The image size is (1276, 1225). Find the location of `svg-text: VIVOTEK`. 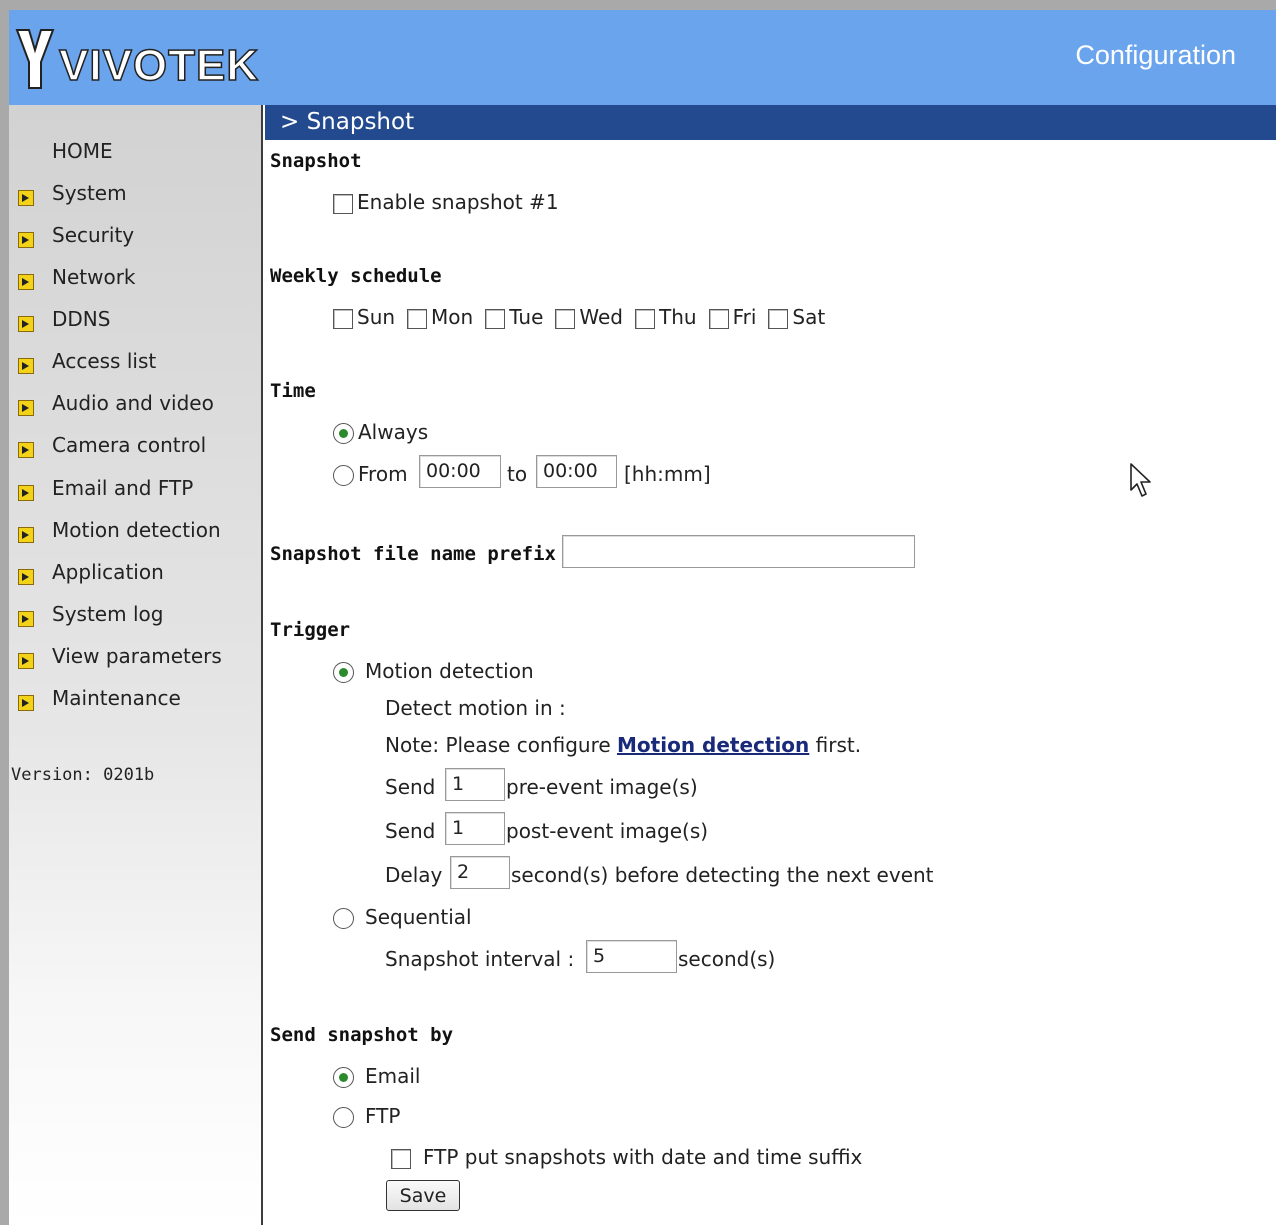

svg-text: VIVOTEK is located at coordinates (159, 65).